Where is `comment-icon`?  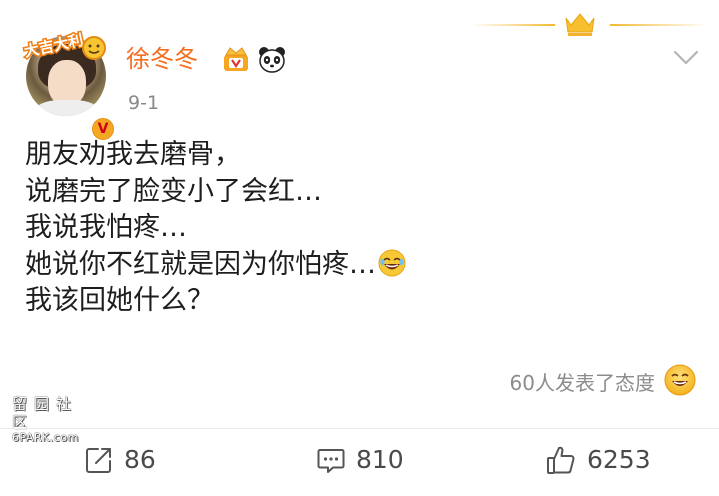 comment-icon is located at coordinates (331, 461).